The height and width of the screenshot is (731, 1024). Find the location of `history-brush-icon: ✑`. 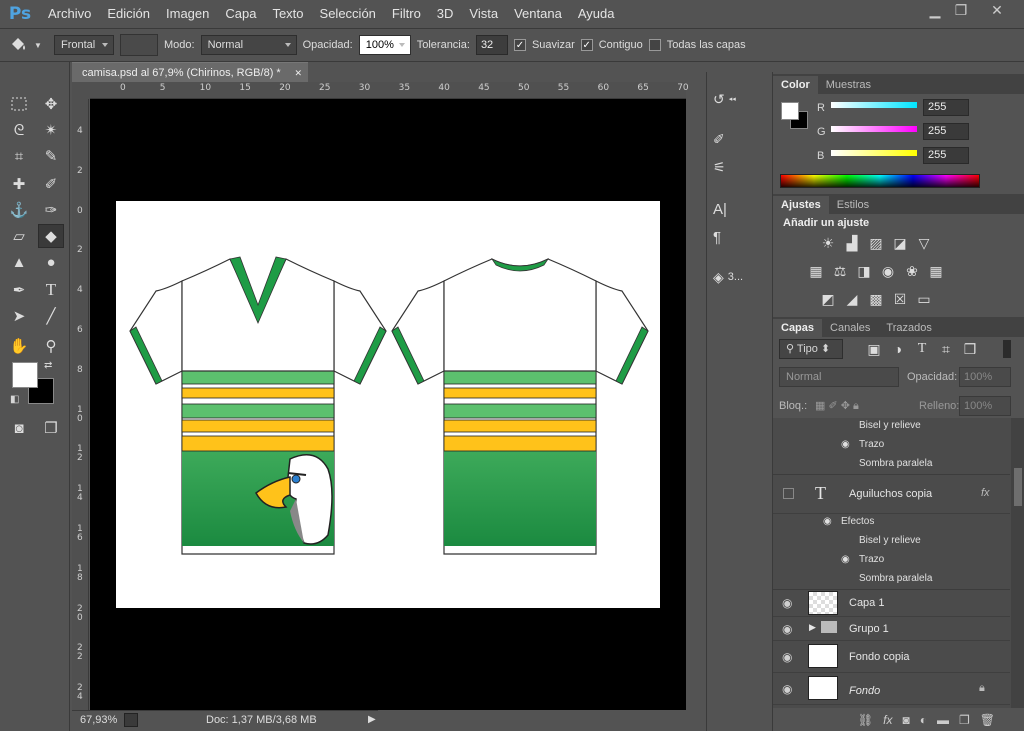

history-brush-icon: ✑ is located at coordinates (51, 210).